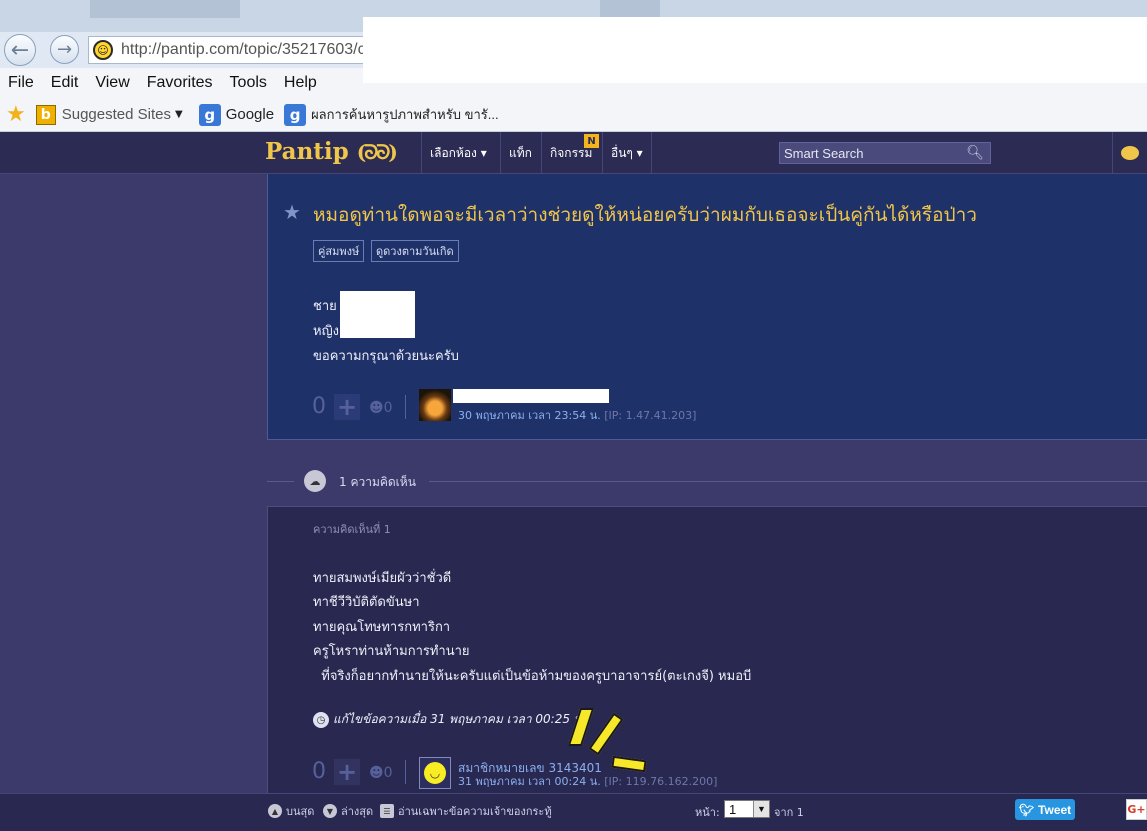 Image resolution: width=1147 pixels, height=831 pixels. Describe the element at coordinates (377, 482) in the screenshot. I see `comments-count: 1 ความคิดเห็น` at that location.